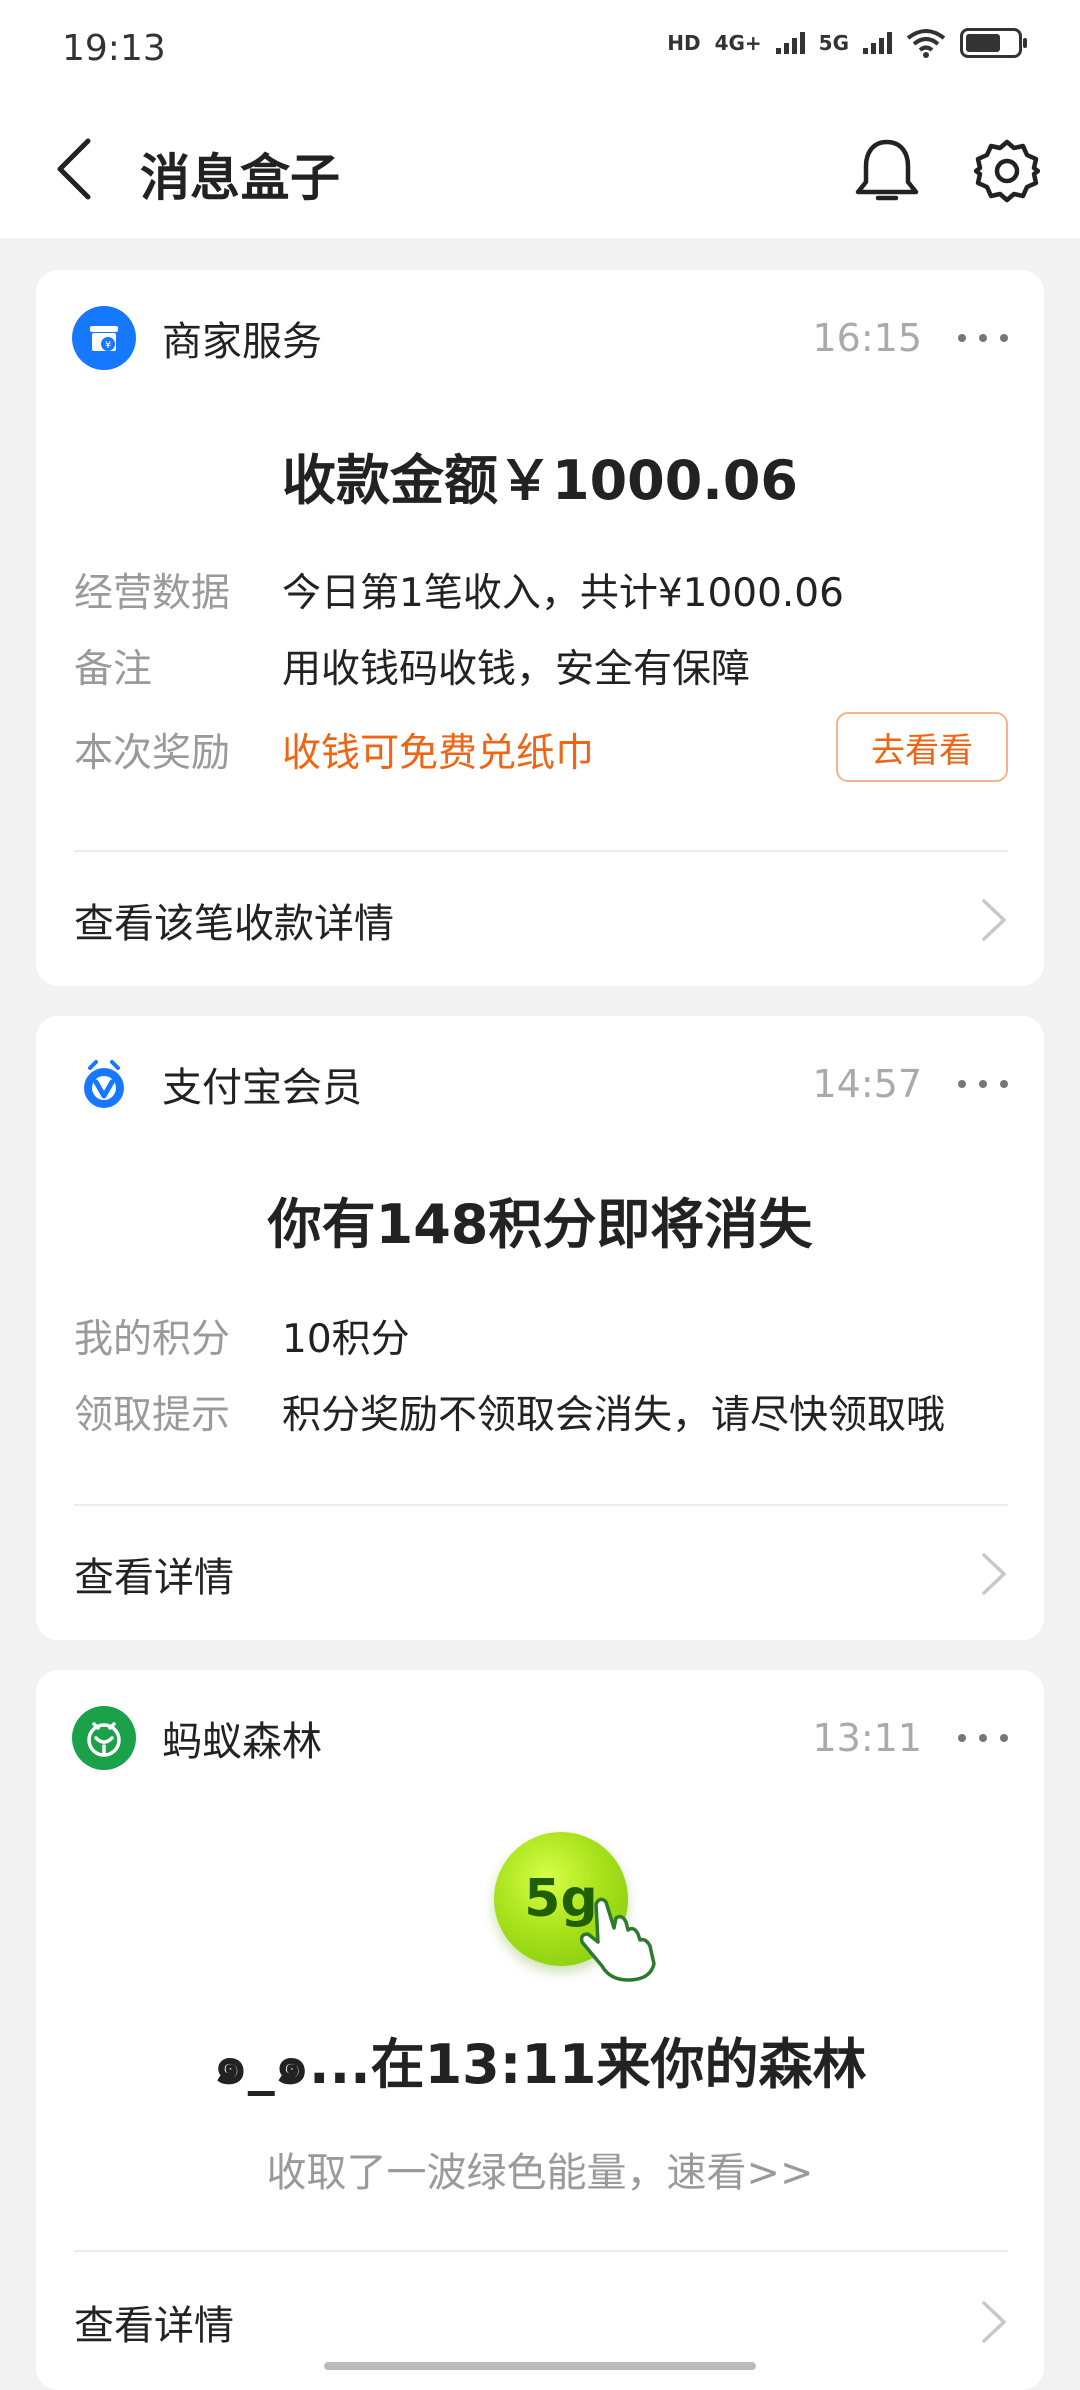  What do you see at coordinates (563, 593) in the screenshot?
I see `info-value: 今日第1笔收入，共计¥1000.06` at bounding box center [563, 593].